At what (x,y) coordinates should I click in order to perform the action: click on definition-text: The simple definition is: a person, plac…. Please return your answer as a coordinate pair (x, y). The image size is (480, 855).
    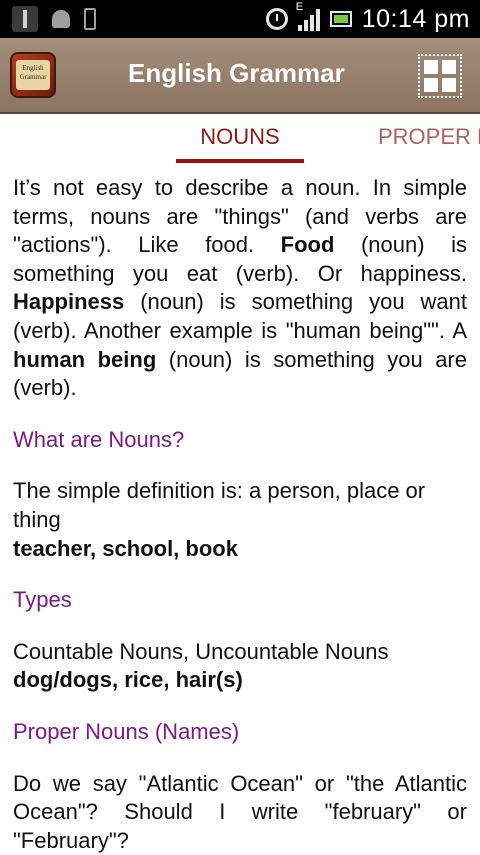
    Looking at the image, I should click on (240, 505).